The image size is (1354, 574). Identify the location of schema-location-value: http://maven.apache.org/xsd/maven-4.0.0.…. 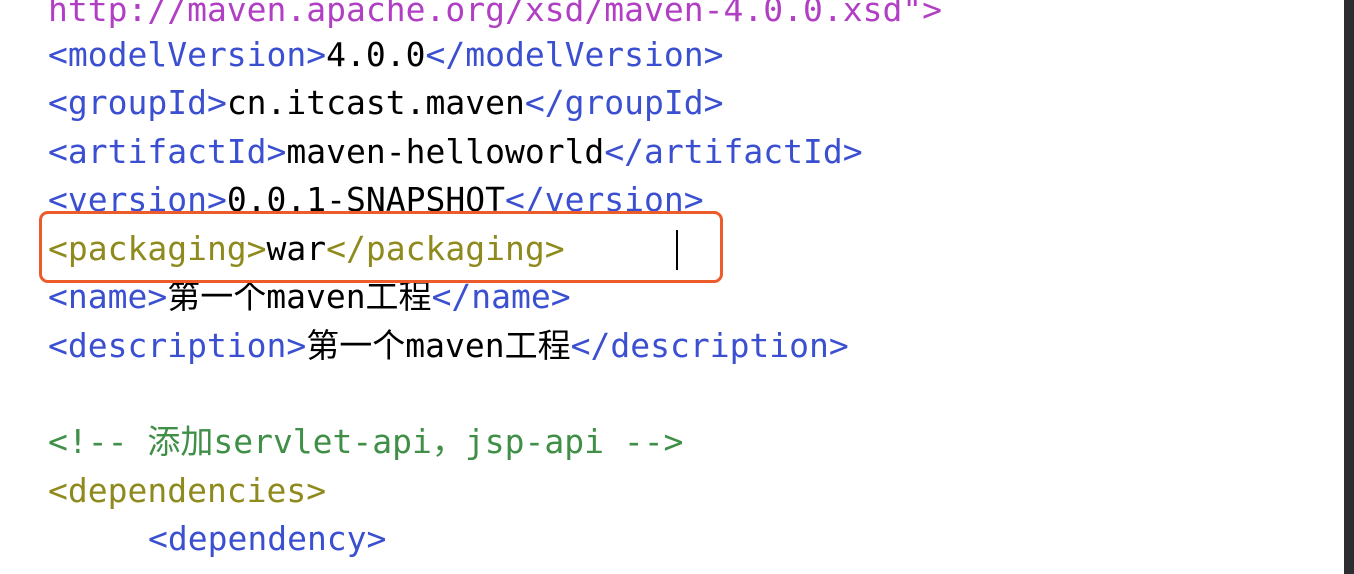
(495, 14).